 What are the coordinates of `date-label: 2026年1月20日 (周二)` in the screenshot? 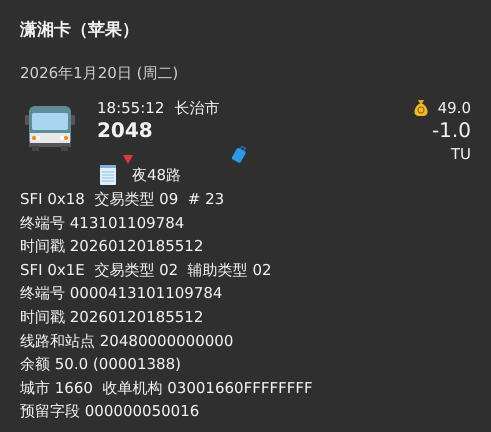 It's located at (99, 73).